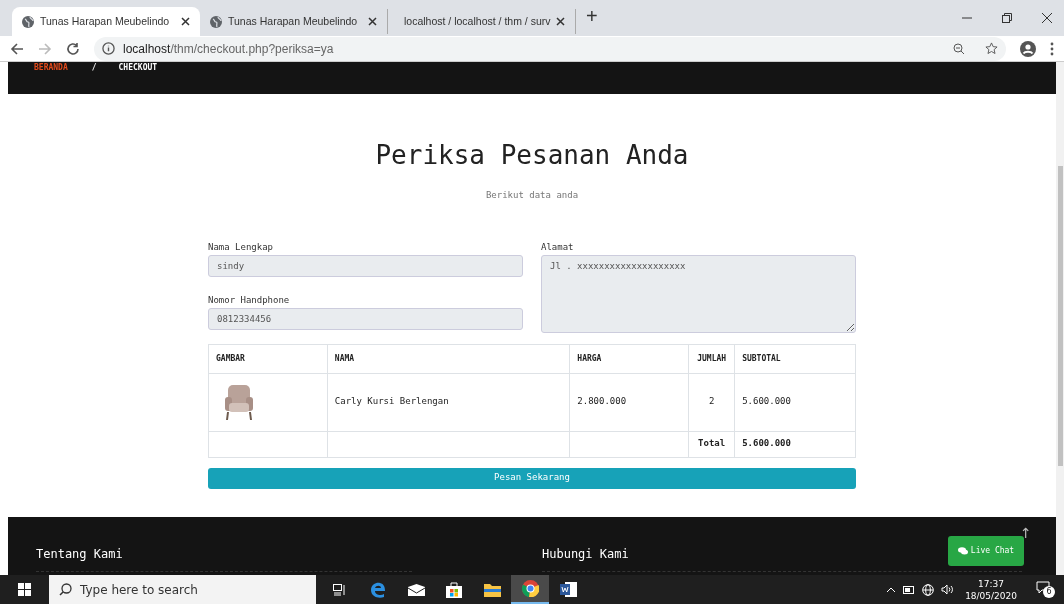  Describe the element at coordinates (448, 358) in the screenshot. I see `column-header: NAMA` at that location.